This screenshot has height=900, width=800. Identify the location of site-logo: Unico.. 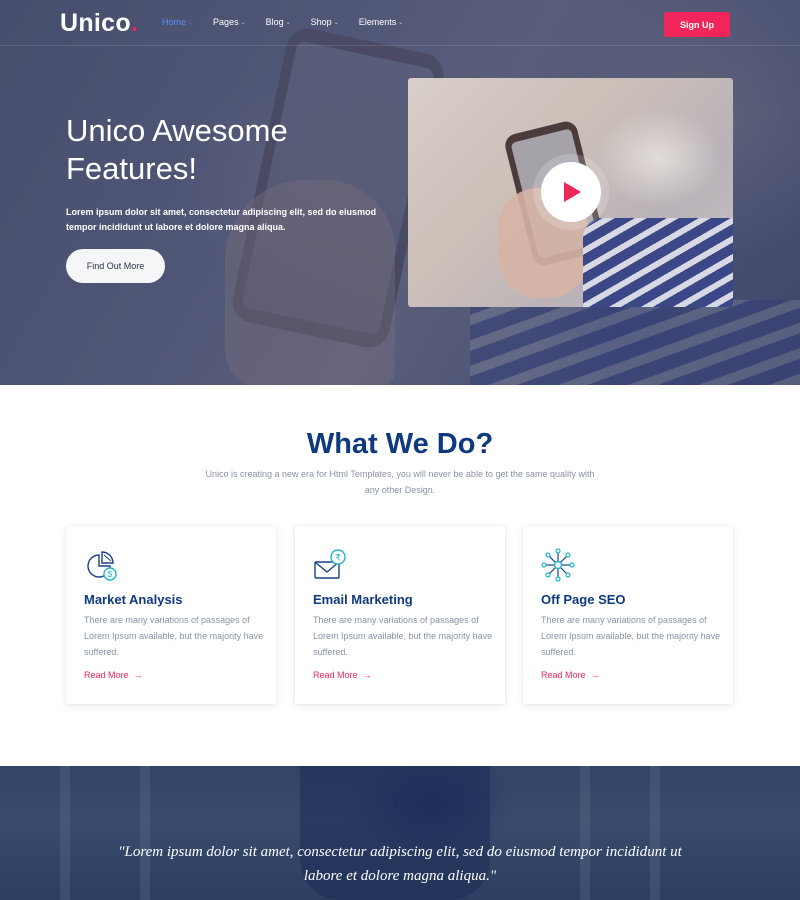
(99, 23).